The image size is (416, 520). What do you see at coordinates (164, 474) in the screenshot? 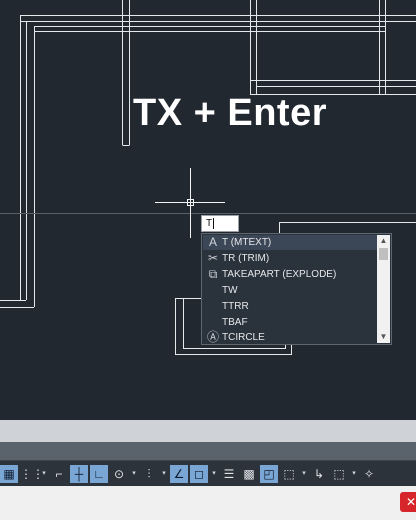
I see `isodraft-arrow-icon: ▾` at bounding box center [164, 474].